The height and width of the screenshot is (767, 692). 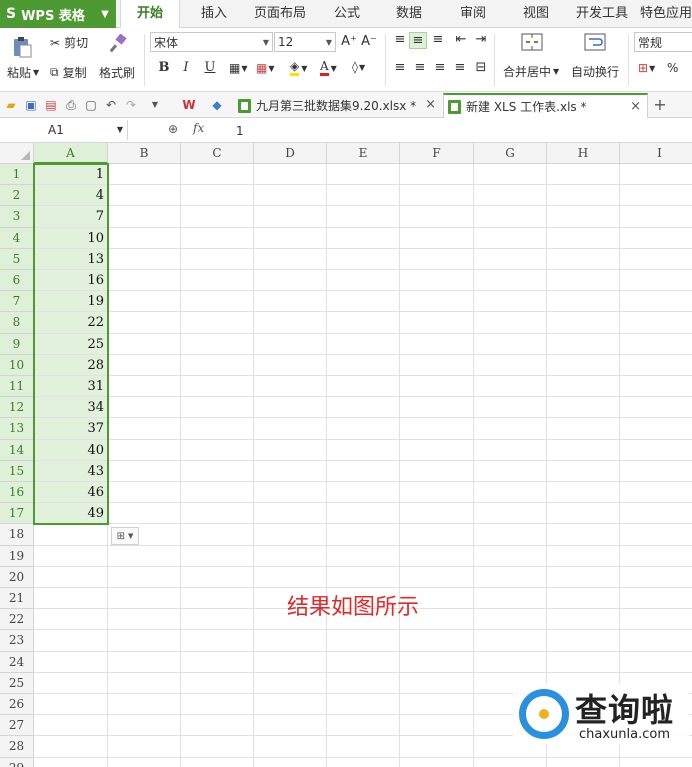 What do you see at coordinates (155, 105) in the screenshot?
I see `chevron-down-icon: ▼` at bounding box center [155, 105].